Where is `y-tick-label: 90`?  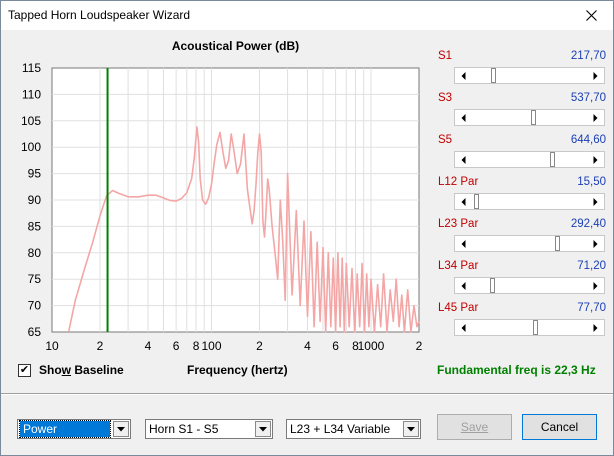 y-tick-label: 90 is located at coordinates (35, 200).